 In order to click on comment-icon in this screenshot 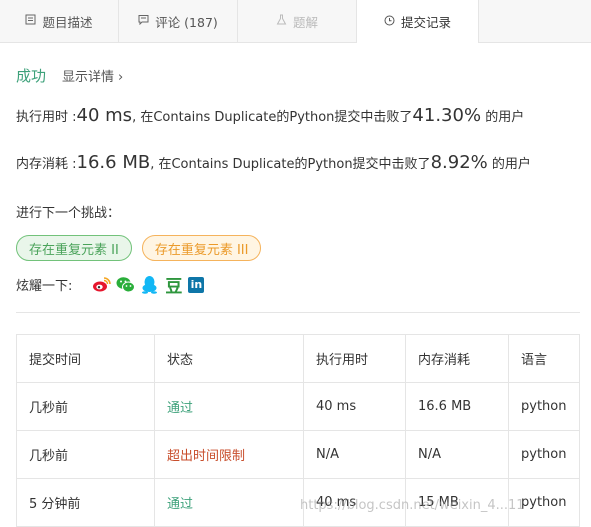, I will do `click(143, 21)`.